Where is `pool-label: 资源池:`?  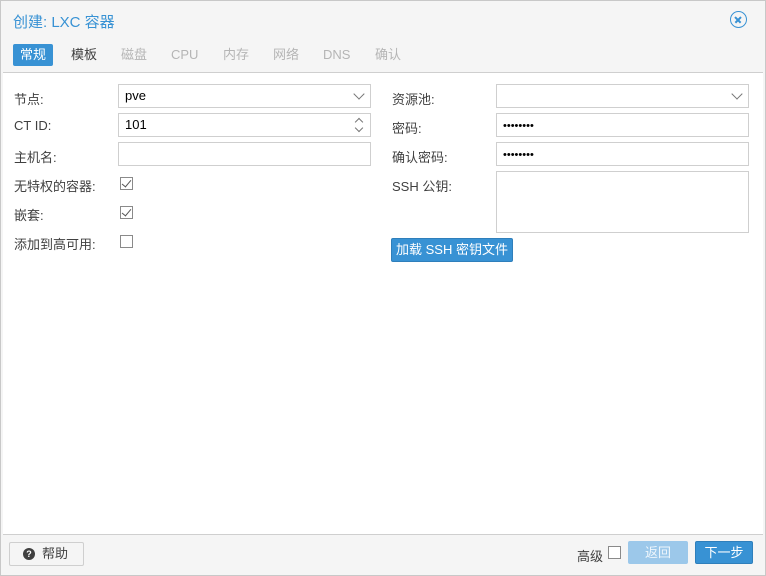
pool-label: 资源池: is located at coordinates (413, 99).